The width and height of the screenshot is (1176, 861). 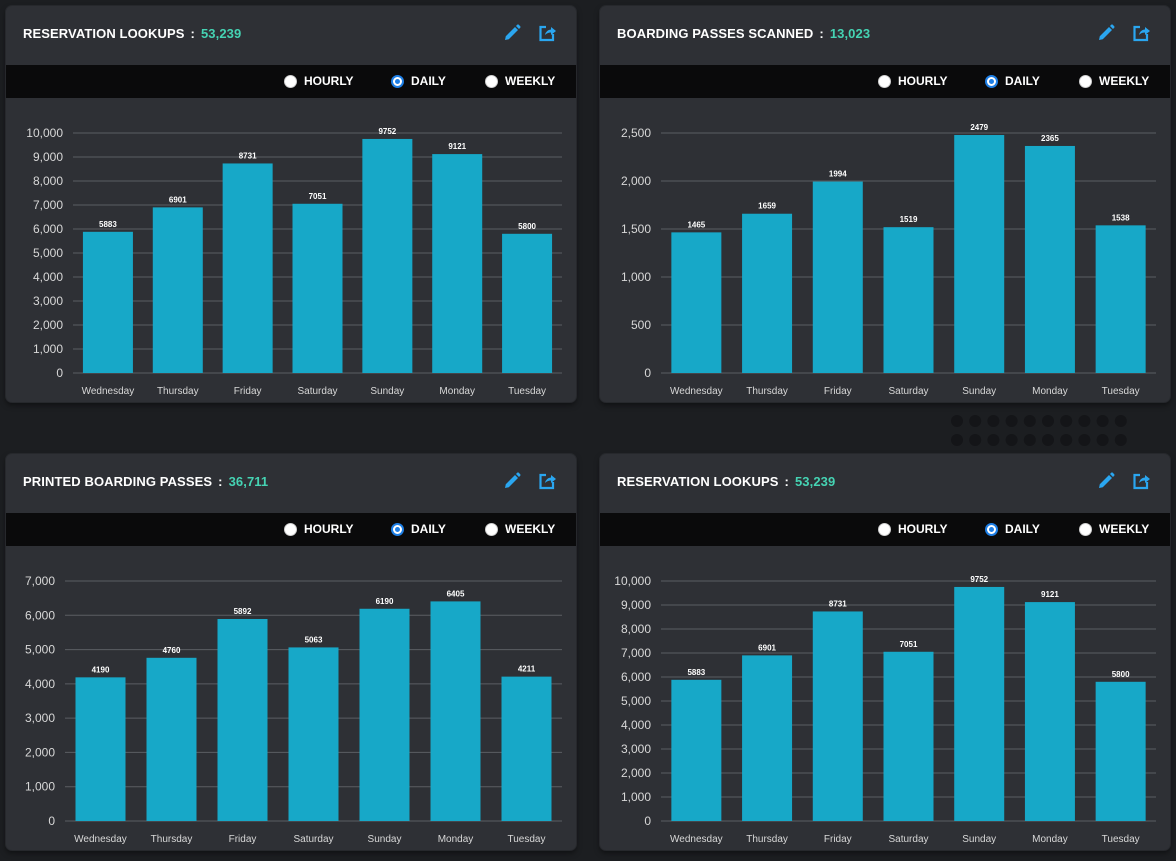 I want to click on data-label: 4760, so click(x=172, y=650).